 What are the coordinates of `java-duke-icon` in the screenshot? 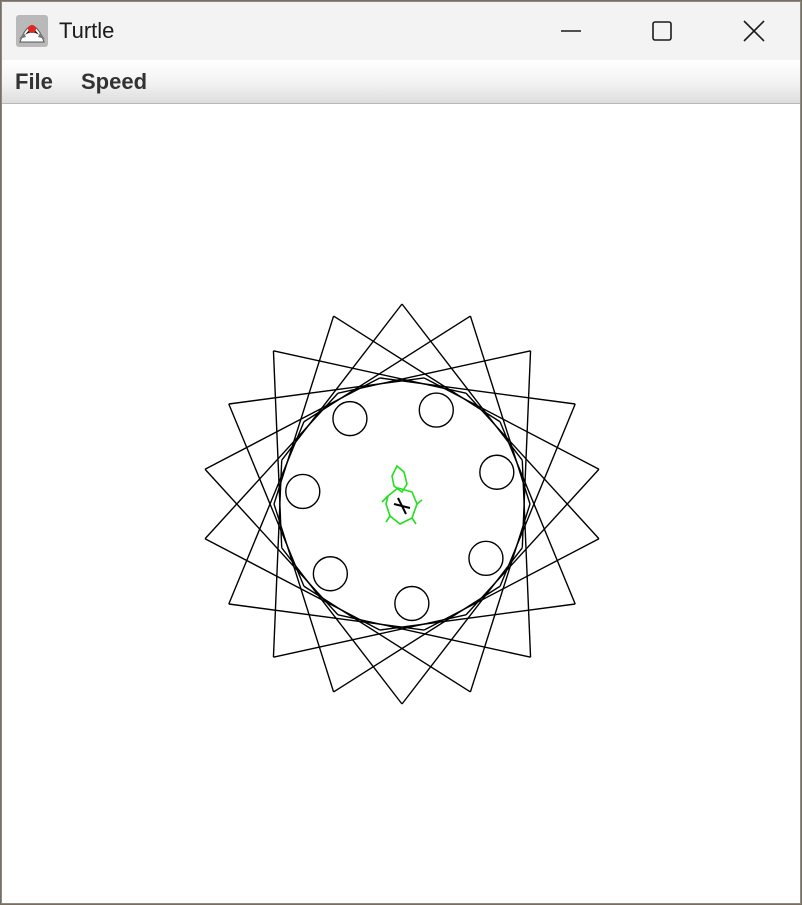 It's located at (32, 31).